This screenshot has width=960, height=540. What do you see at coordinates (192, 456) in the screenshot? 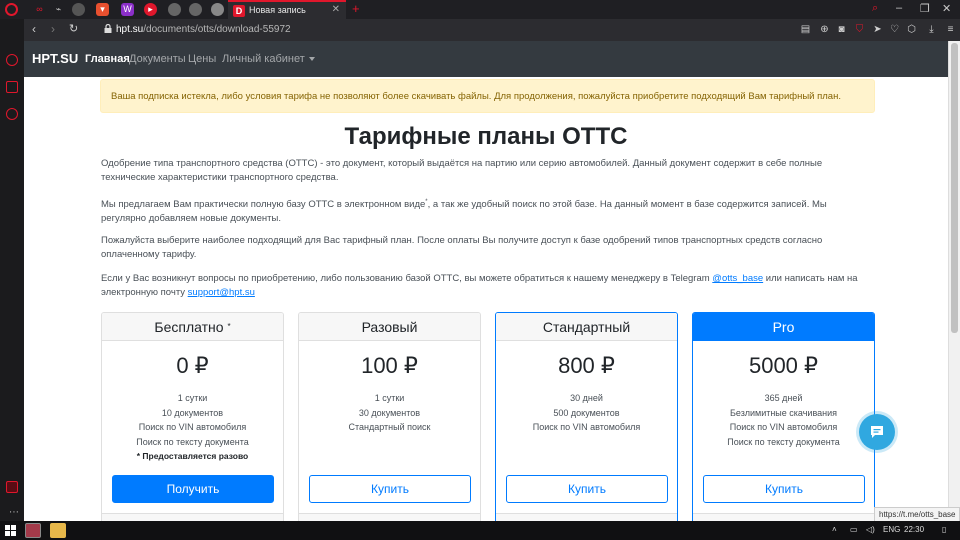
I see `plan-note: * Предоставляется разово` at bounding box center [192, 456].